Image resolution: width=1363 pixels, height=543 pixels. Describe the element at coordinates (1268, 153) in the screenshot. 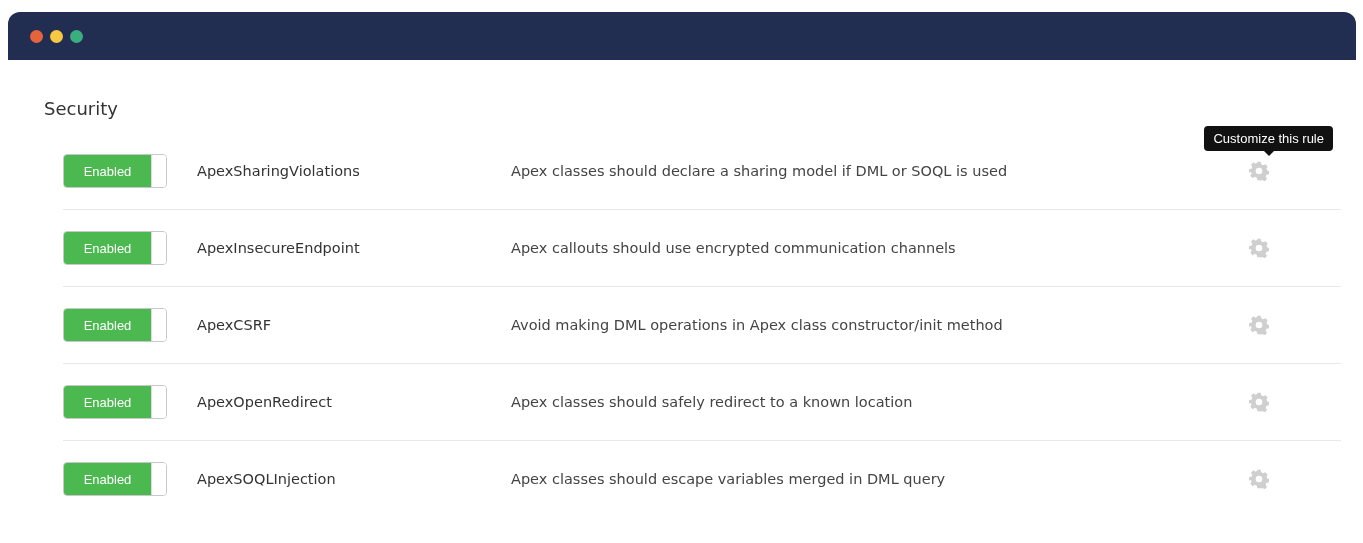

I see `tooltip-pointer-icon` at that location.